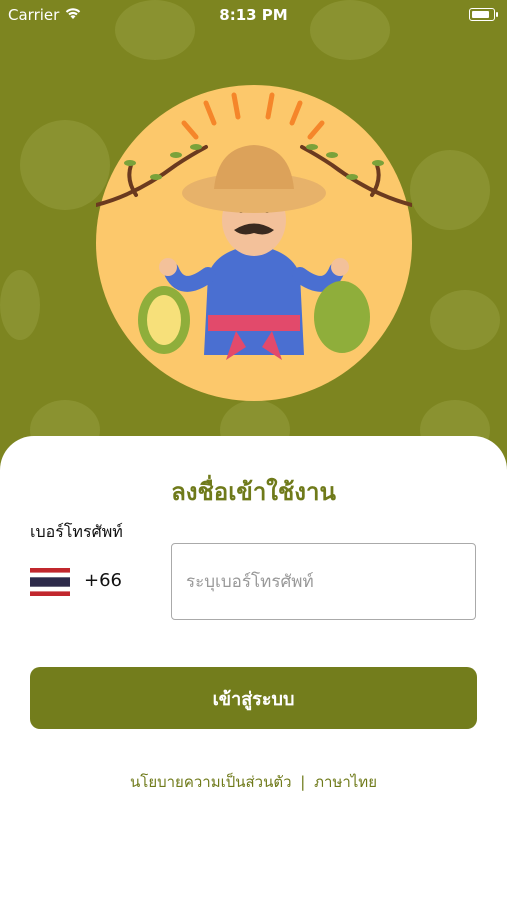 Image resolution: width=507 pixels, height=900 pixels. I want to click on phone-label: เบอร์โทรศัพท์, so click(76, 531).